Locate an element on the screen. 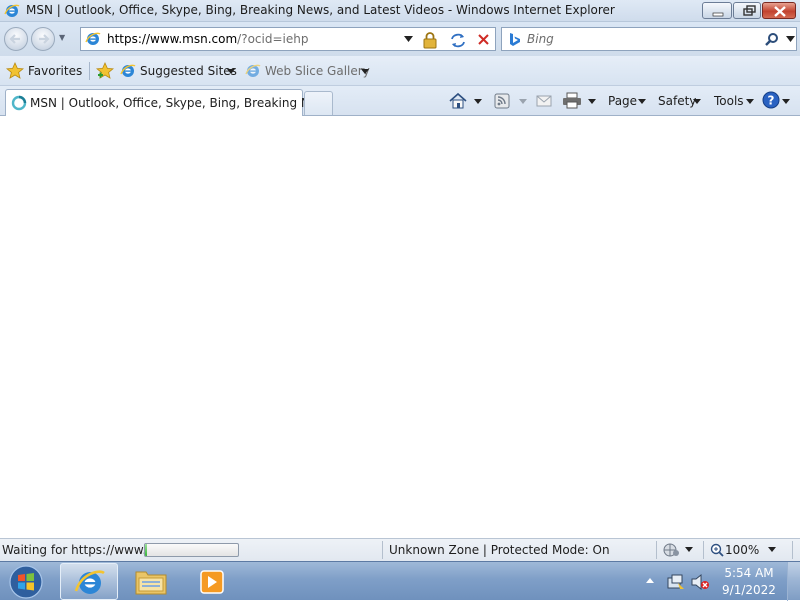 This screenshot has height=604, width=800. search-box: Bing is located at coordinates (649, 39).